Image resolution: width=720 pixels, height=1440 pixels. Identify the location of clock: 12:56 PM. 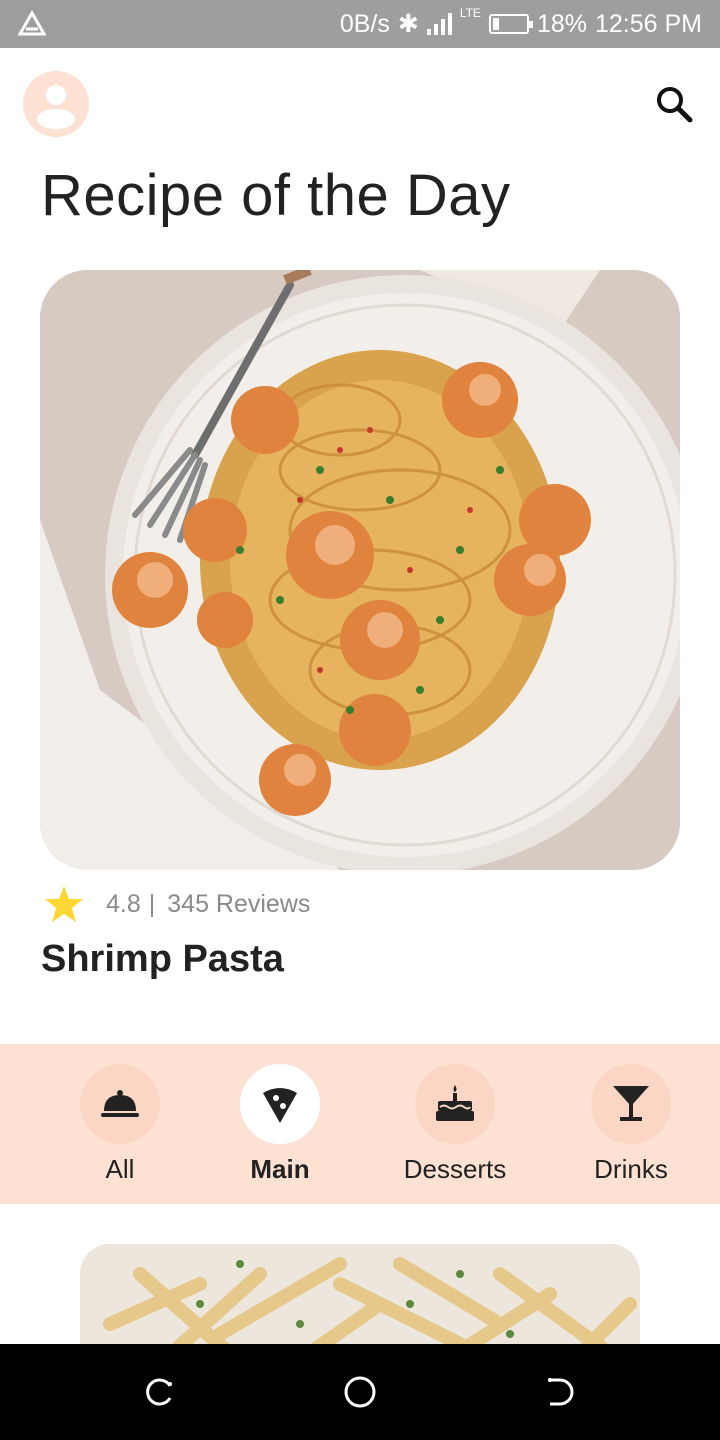
(648, 23).